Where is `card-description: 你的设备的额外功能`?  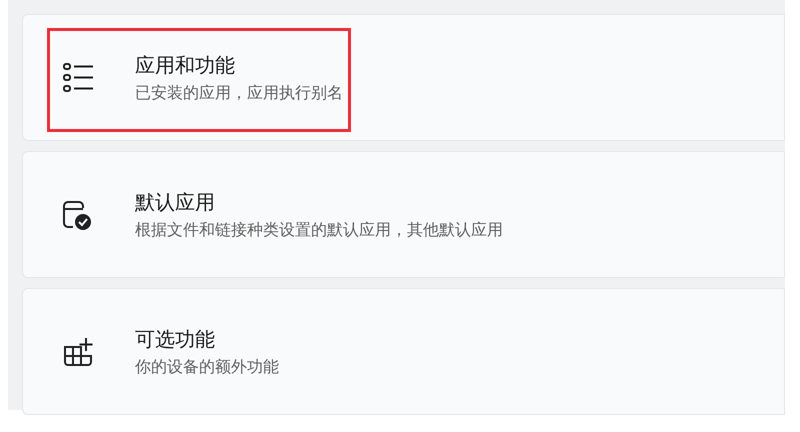 card-description: 你的设备的额外功能 is located at coordinates (207, 367).